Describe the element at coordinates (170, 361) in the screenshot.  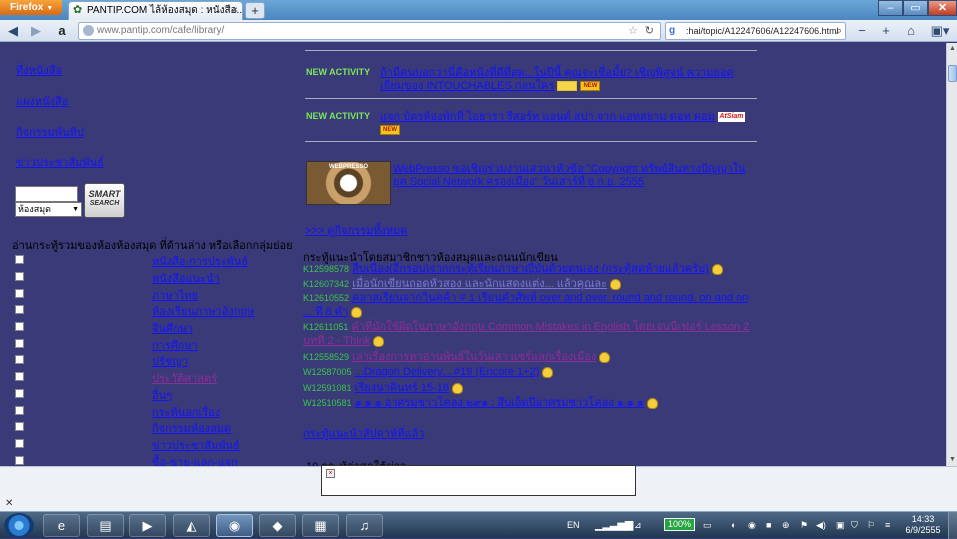
I see `category-link: ปรัชญา` at that location.